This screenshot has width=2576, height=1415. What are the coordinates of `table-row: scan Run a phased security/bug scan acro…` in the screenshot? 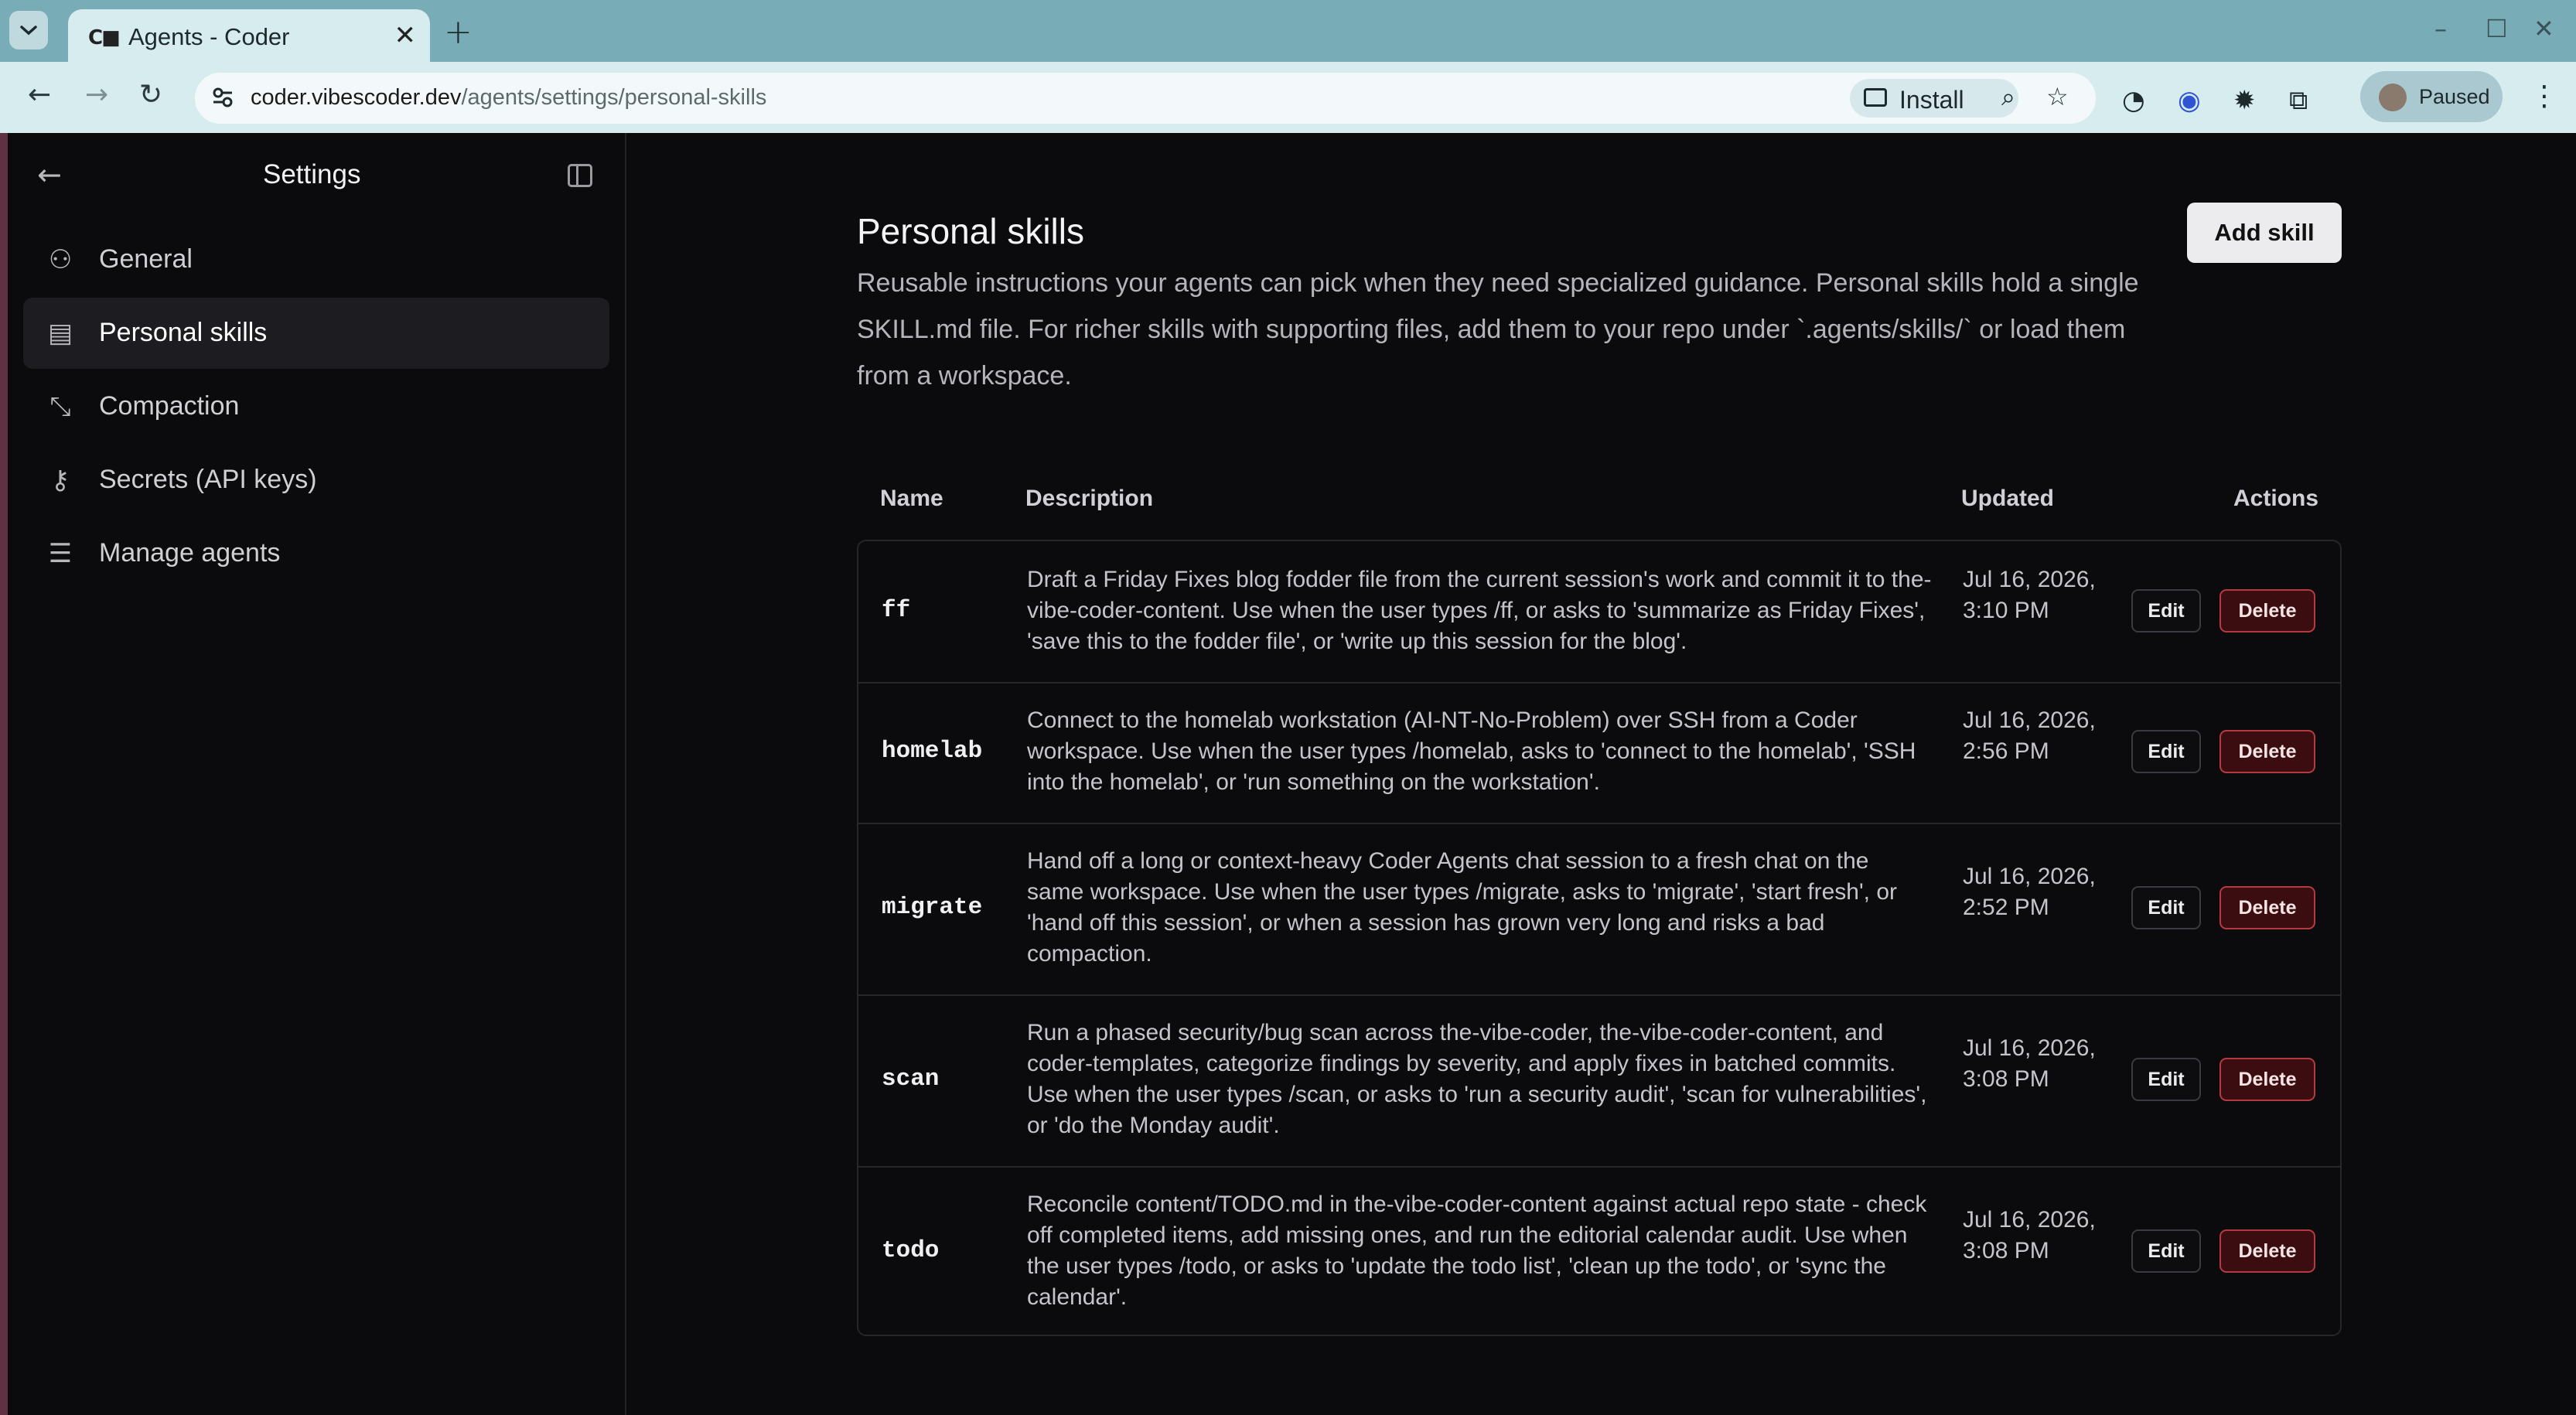 It's located at (1599, 1081).